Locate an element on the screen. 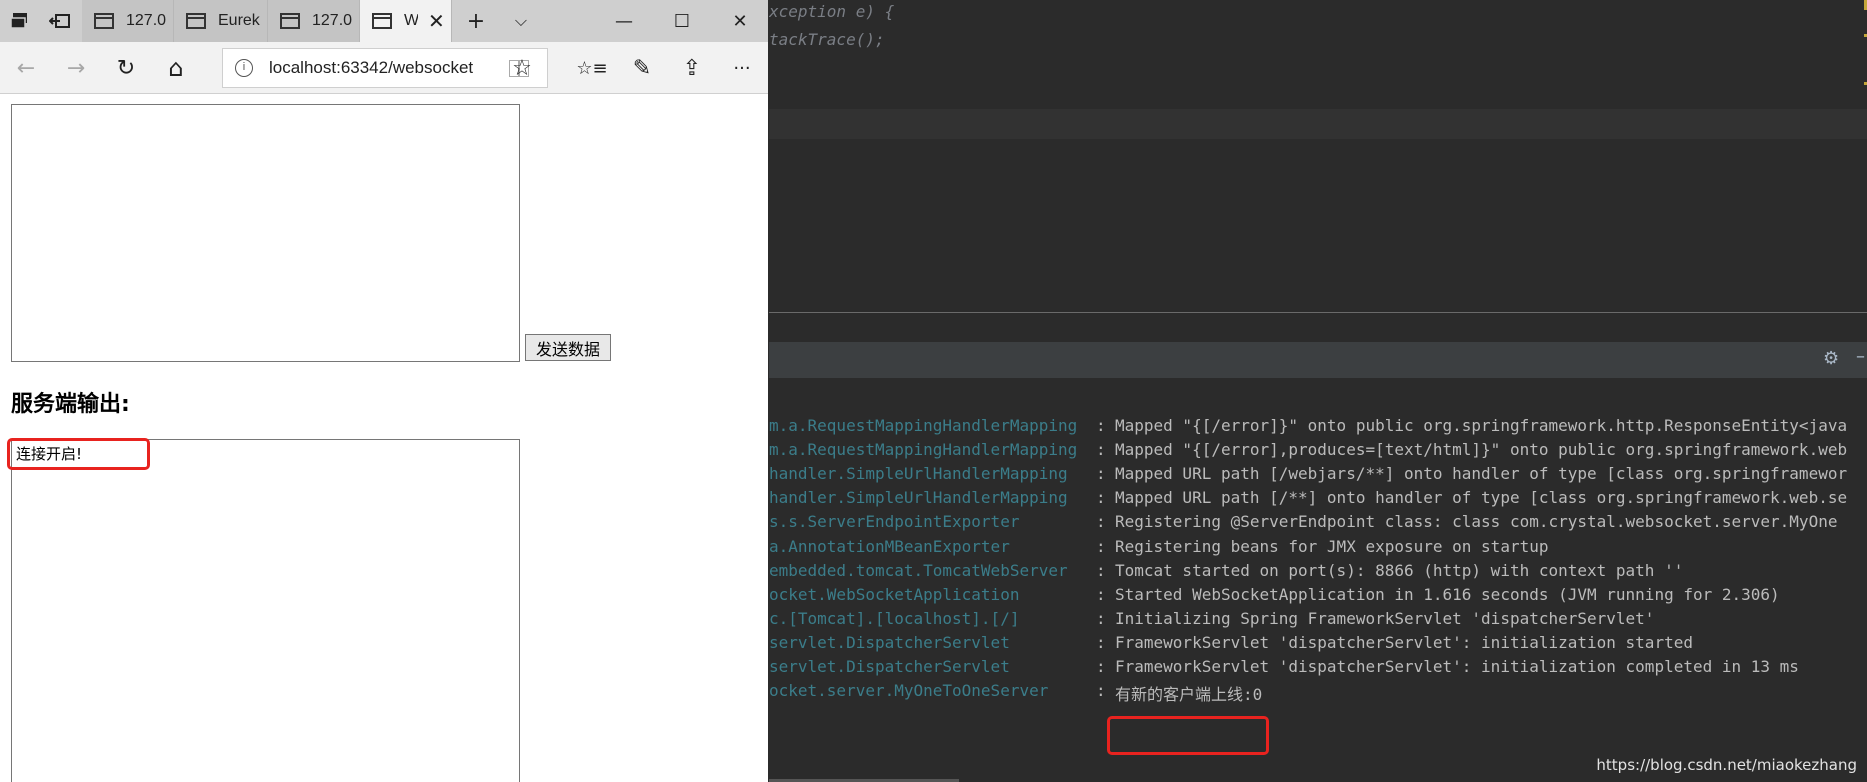  forward-arrow-icon: → is located at coordinates (76, 68).